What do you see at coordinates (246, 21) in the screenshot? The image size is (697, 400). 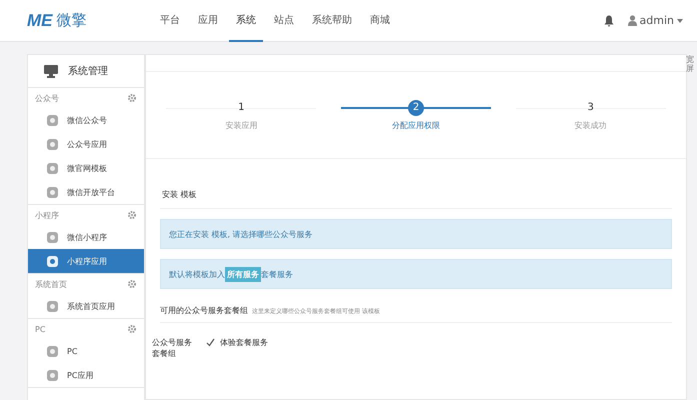 I see `nav-tab: 系统` at bounding box center [246, 21].